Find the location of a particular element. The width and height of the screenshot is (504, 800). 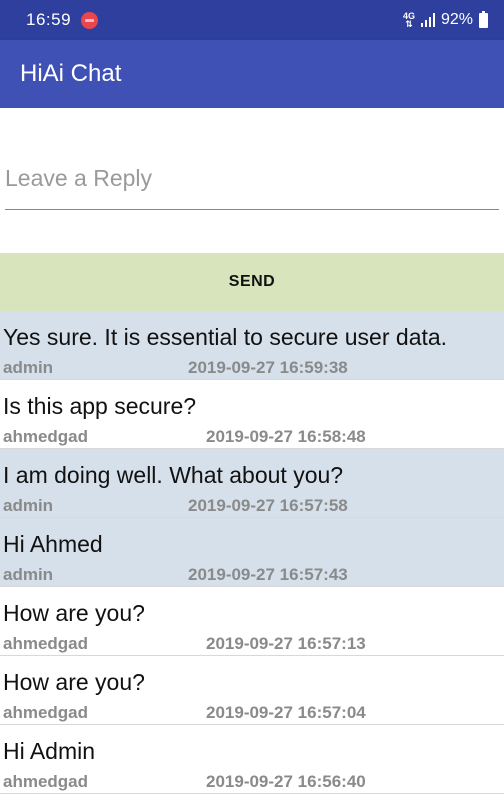

battery-percent: 92% is located at coordinates (456, 19).